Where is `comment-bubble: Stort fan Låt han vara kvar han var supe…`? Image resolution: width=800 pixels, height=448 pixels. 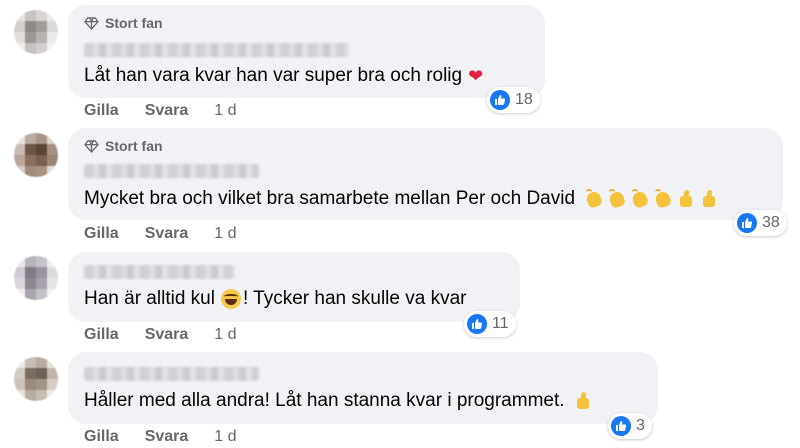
comment-bubble: Stort fan Låt han vara kvar han var supe… is located at coordinates (306, 51).